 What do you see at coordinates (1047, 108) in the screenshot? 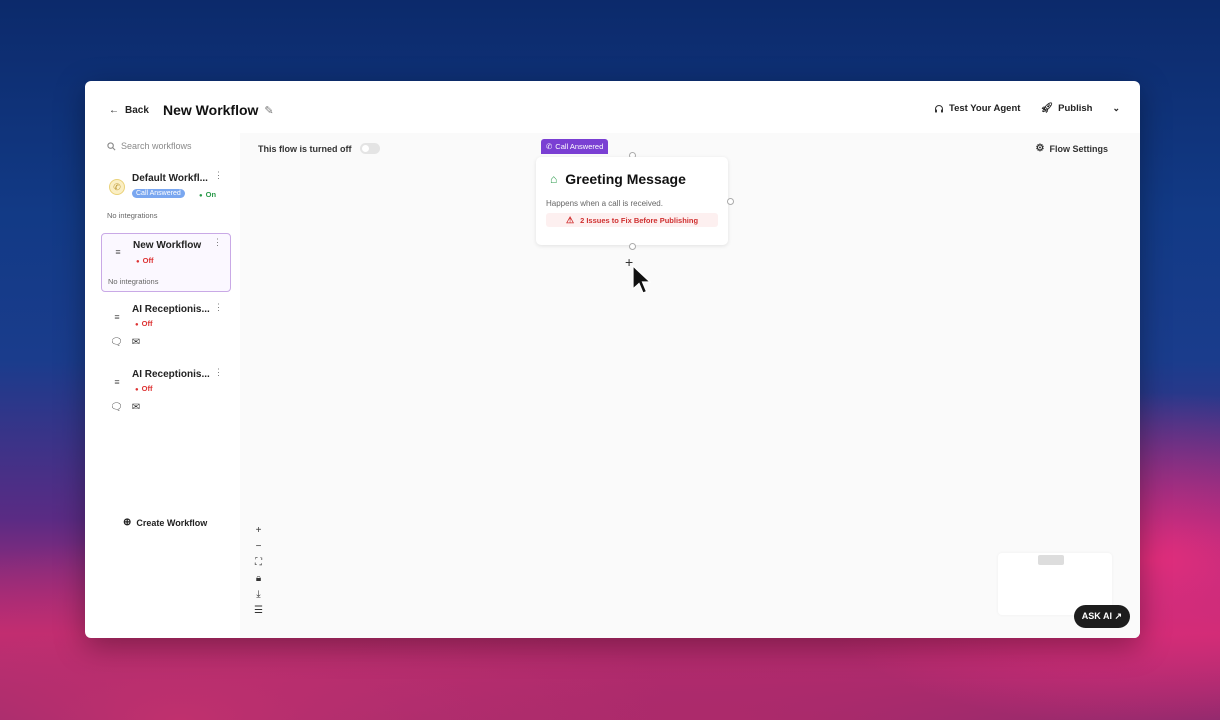
I see `rocket-icon: 🚀︎` at bounding box center [1047, 108].